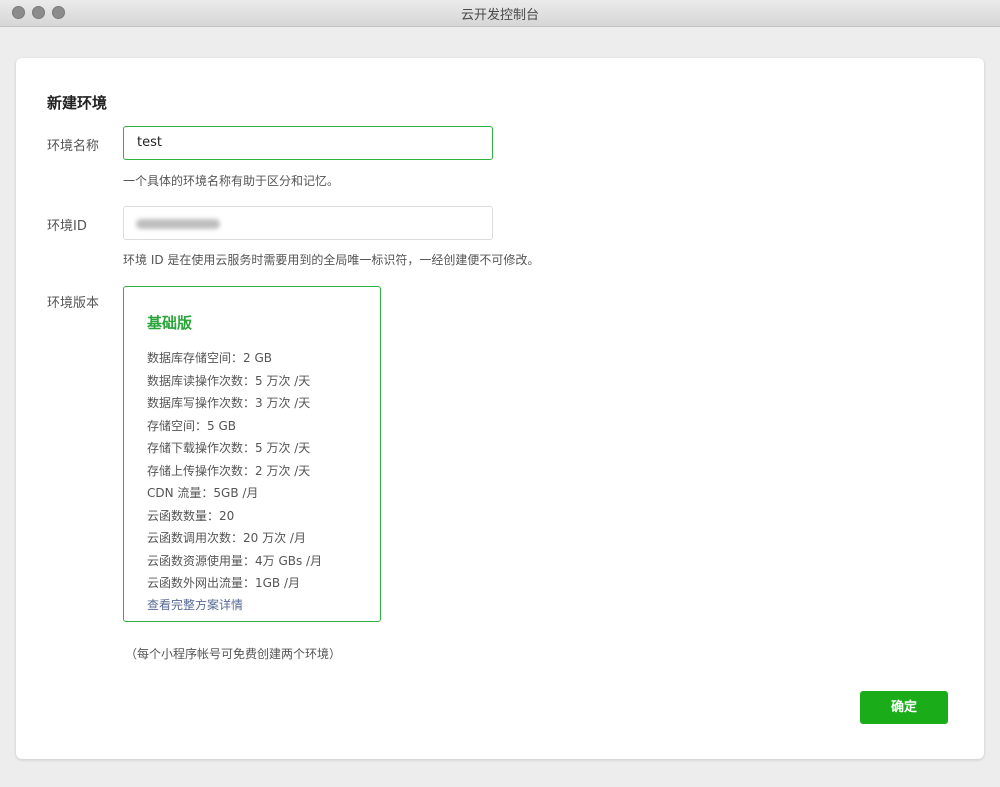 The image size is (1000, 787). Describe the element at coordinates (178, 224) in the screenshot. I see `env-id-redacted-value` at that location.